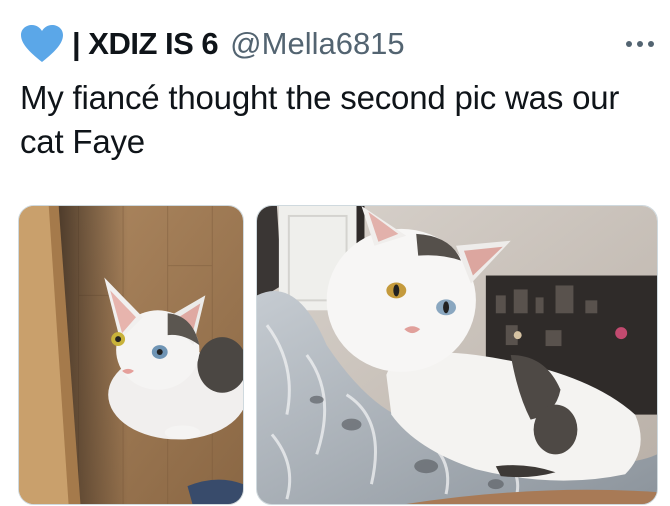 This screenshot has width=670, height=506. I want to click on heart-icon, so click(42, 44).